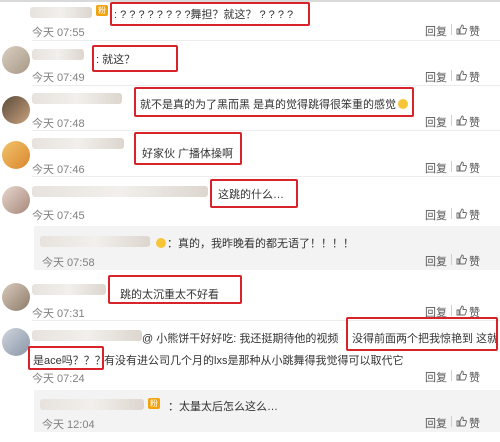 This screenshot has width=500, height=442. What do you see at coordinates (58, 170) in the screenshot?
I see `comment-time-4: 今天 07:46` at bounding box center [58, 170].